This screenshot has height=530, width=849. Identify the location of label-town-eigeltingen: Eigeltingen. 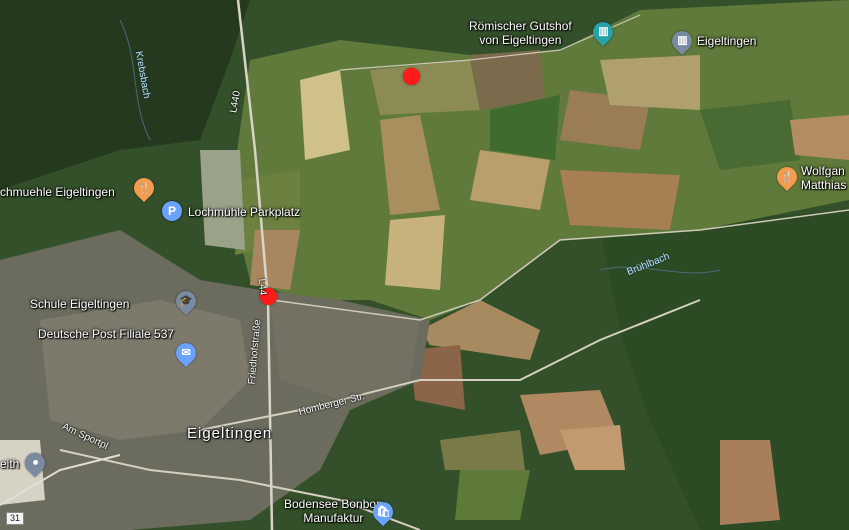
(229, 433).